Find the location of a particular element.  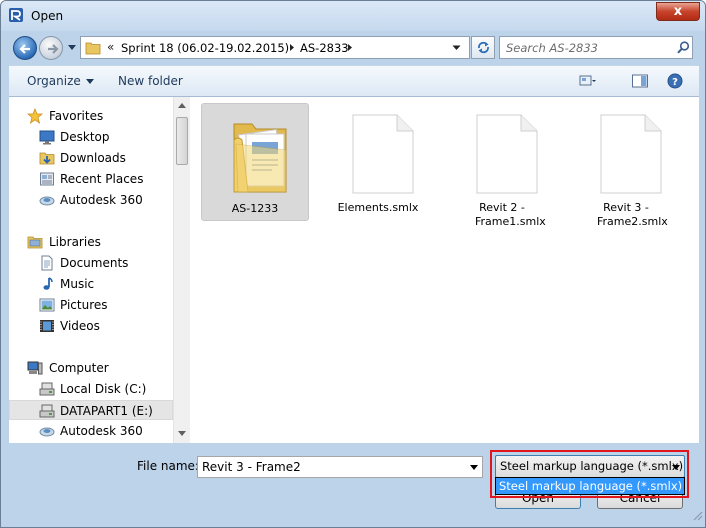

refresh-button is located at coordinates (483, 47).